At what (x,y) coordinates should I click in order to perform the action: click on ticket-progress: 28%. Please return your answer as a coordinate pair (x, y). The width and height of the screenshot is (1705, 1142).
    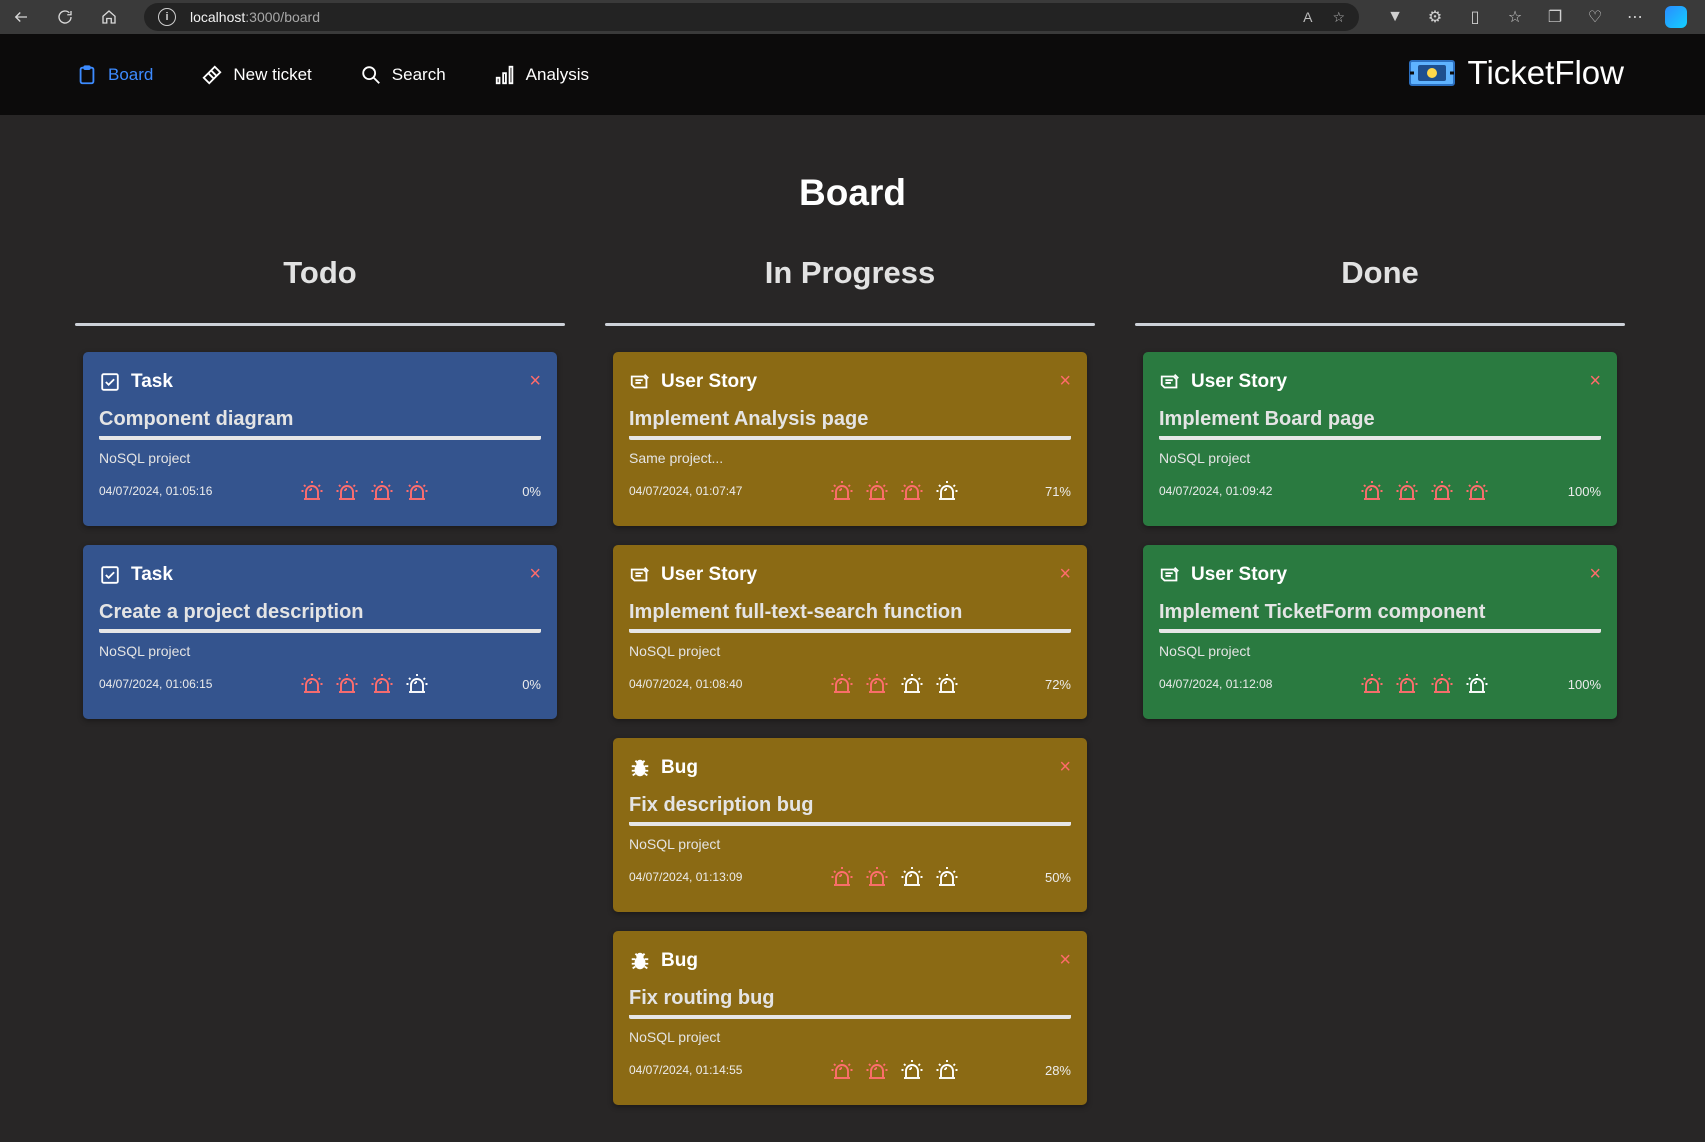
    Looking at the image, I should click on (1057, 1070).